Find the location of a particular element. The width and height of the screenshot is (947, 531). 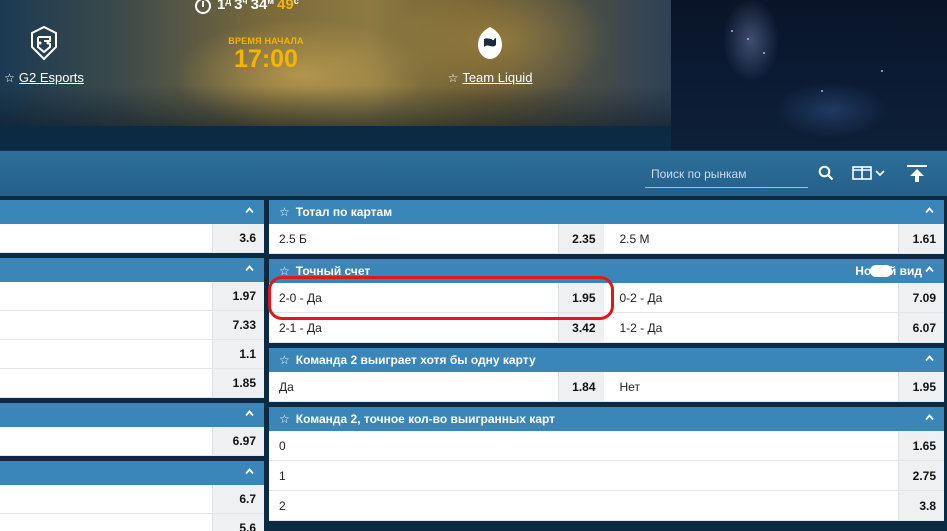

outcome-label: 2.5 М is located at coordinates (634, 238).